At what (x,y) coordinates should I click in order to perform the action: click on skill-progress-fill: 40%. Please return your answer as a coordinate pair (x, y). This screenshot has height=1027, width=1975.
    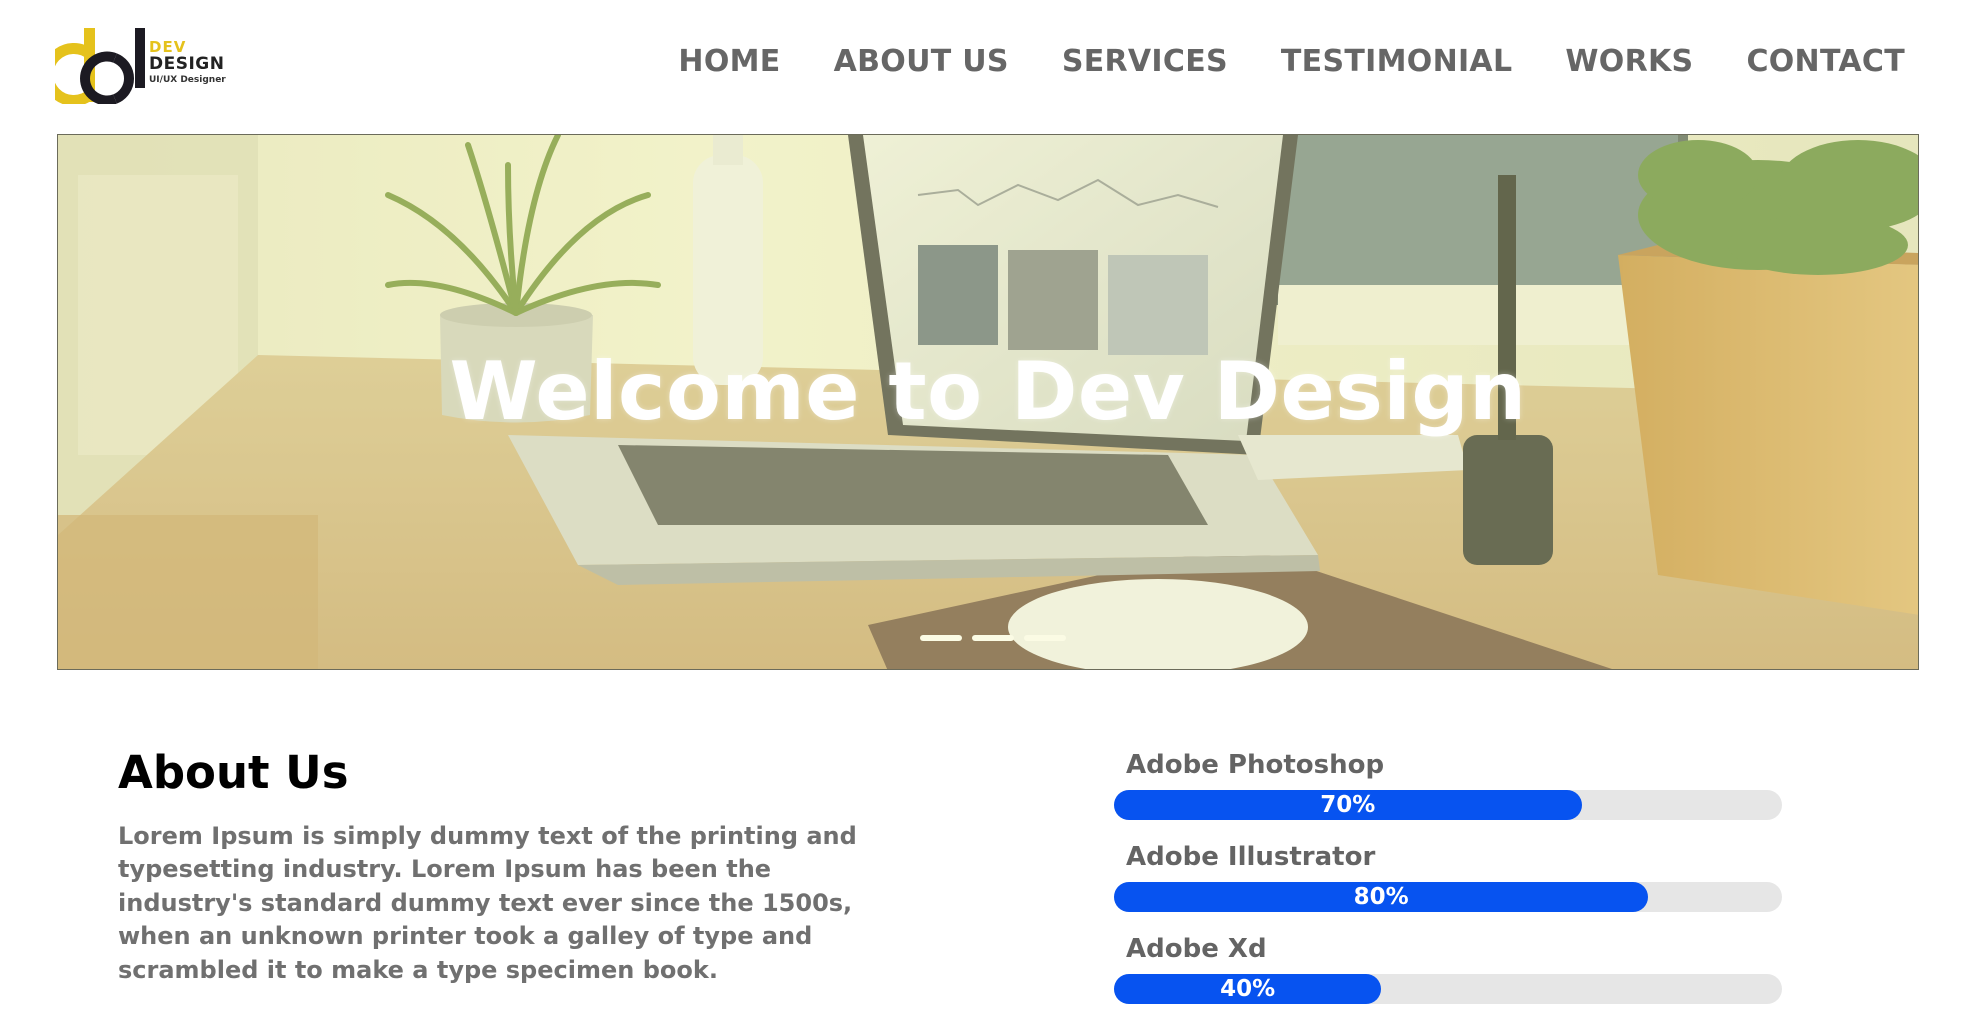
    Looking at the image, I should click on (1248, 989).